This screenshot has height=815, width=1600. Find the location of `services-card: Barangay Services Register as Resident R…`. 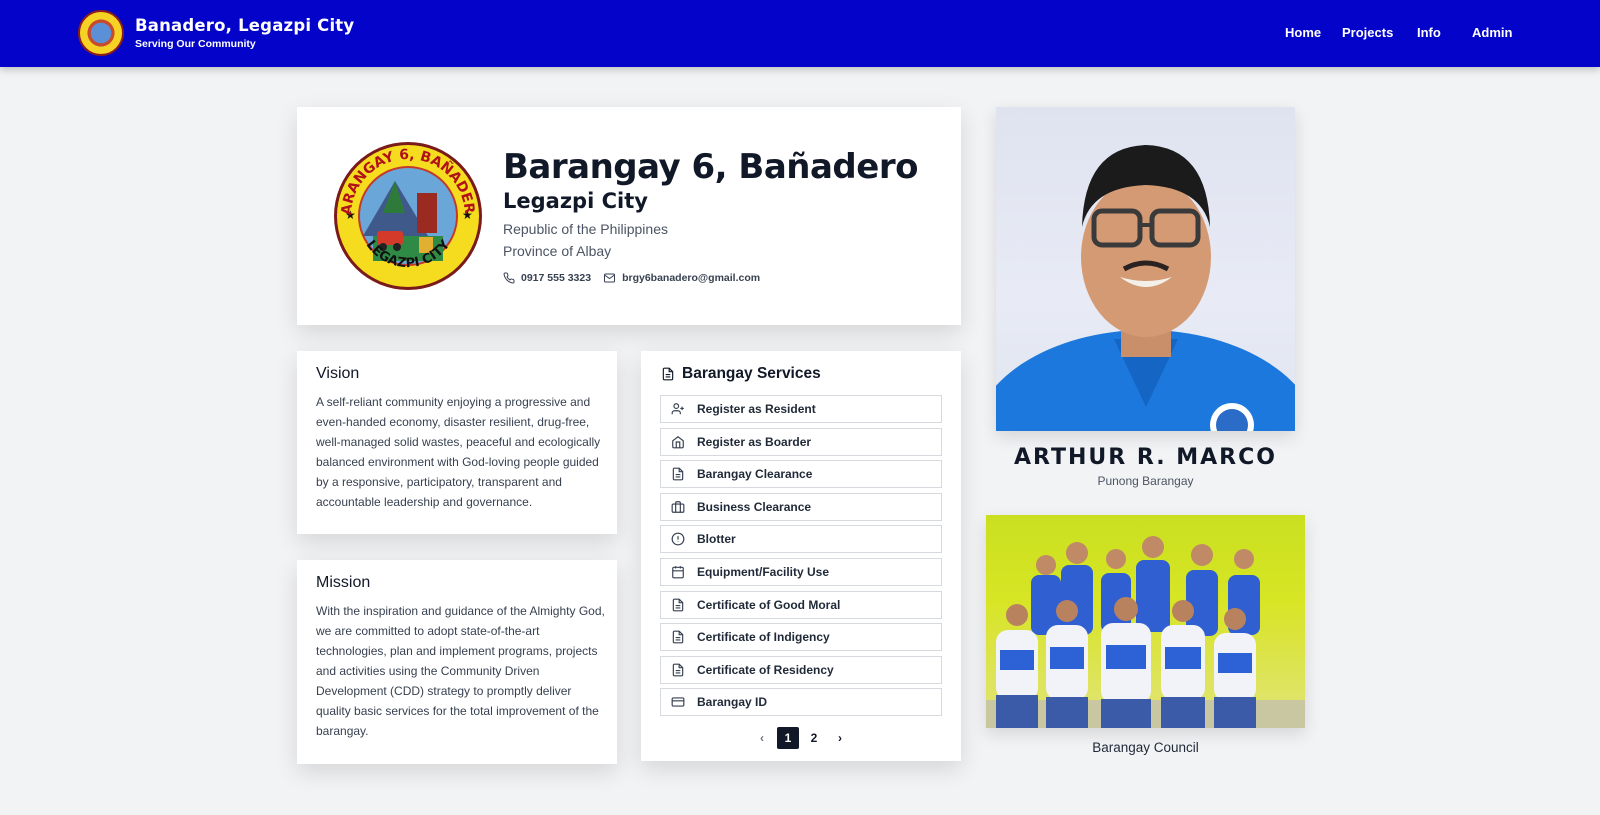

services-card: Barangay Services Register as Resident R… is located at coordinates (801, 556).